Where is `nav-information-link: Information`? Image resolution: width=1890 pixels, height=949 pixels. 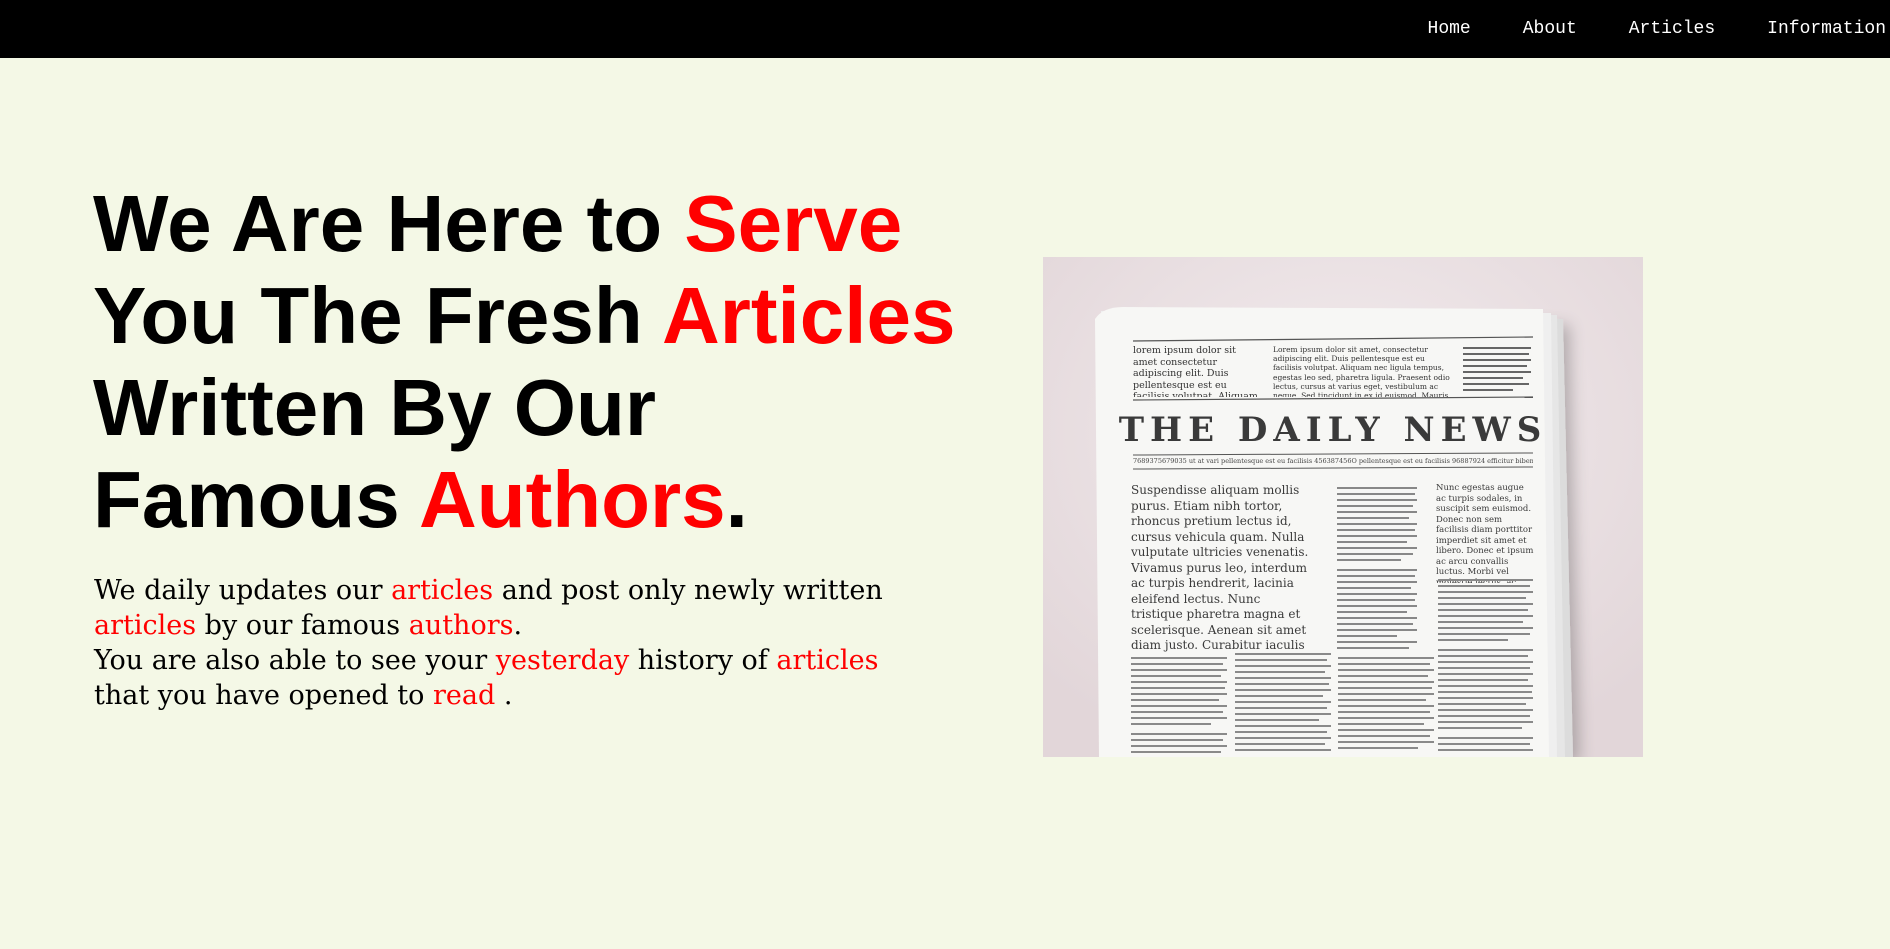
nav-information-link: Information is located at coordinates (1826, 29).